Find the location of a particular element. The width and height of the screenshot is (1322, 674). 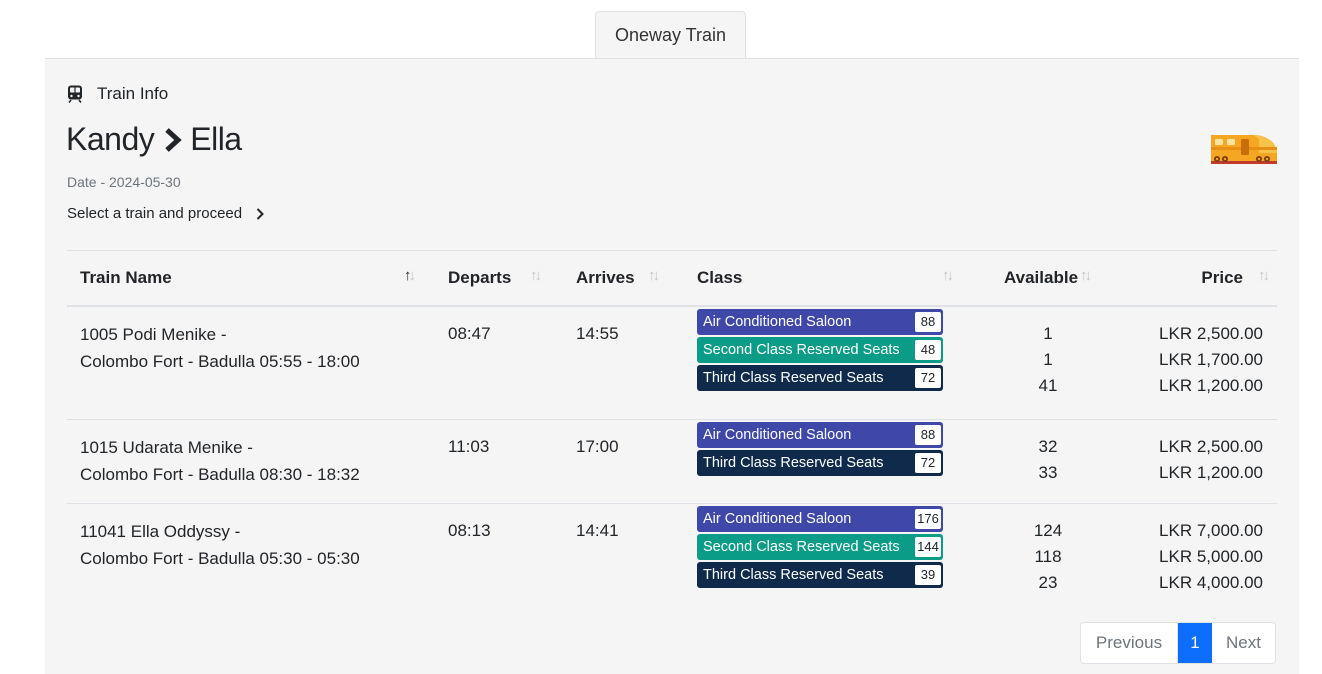

train-info-heading: Train Info is located at coordinates (117, 94).